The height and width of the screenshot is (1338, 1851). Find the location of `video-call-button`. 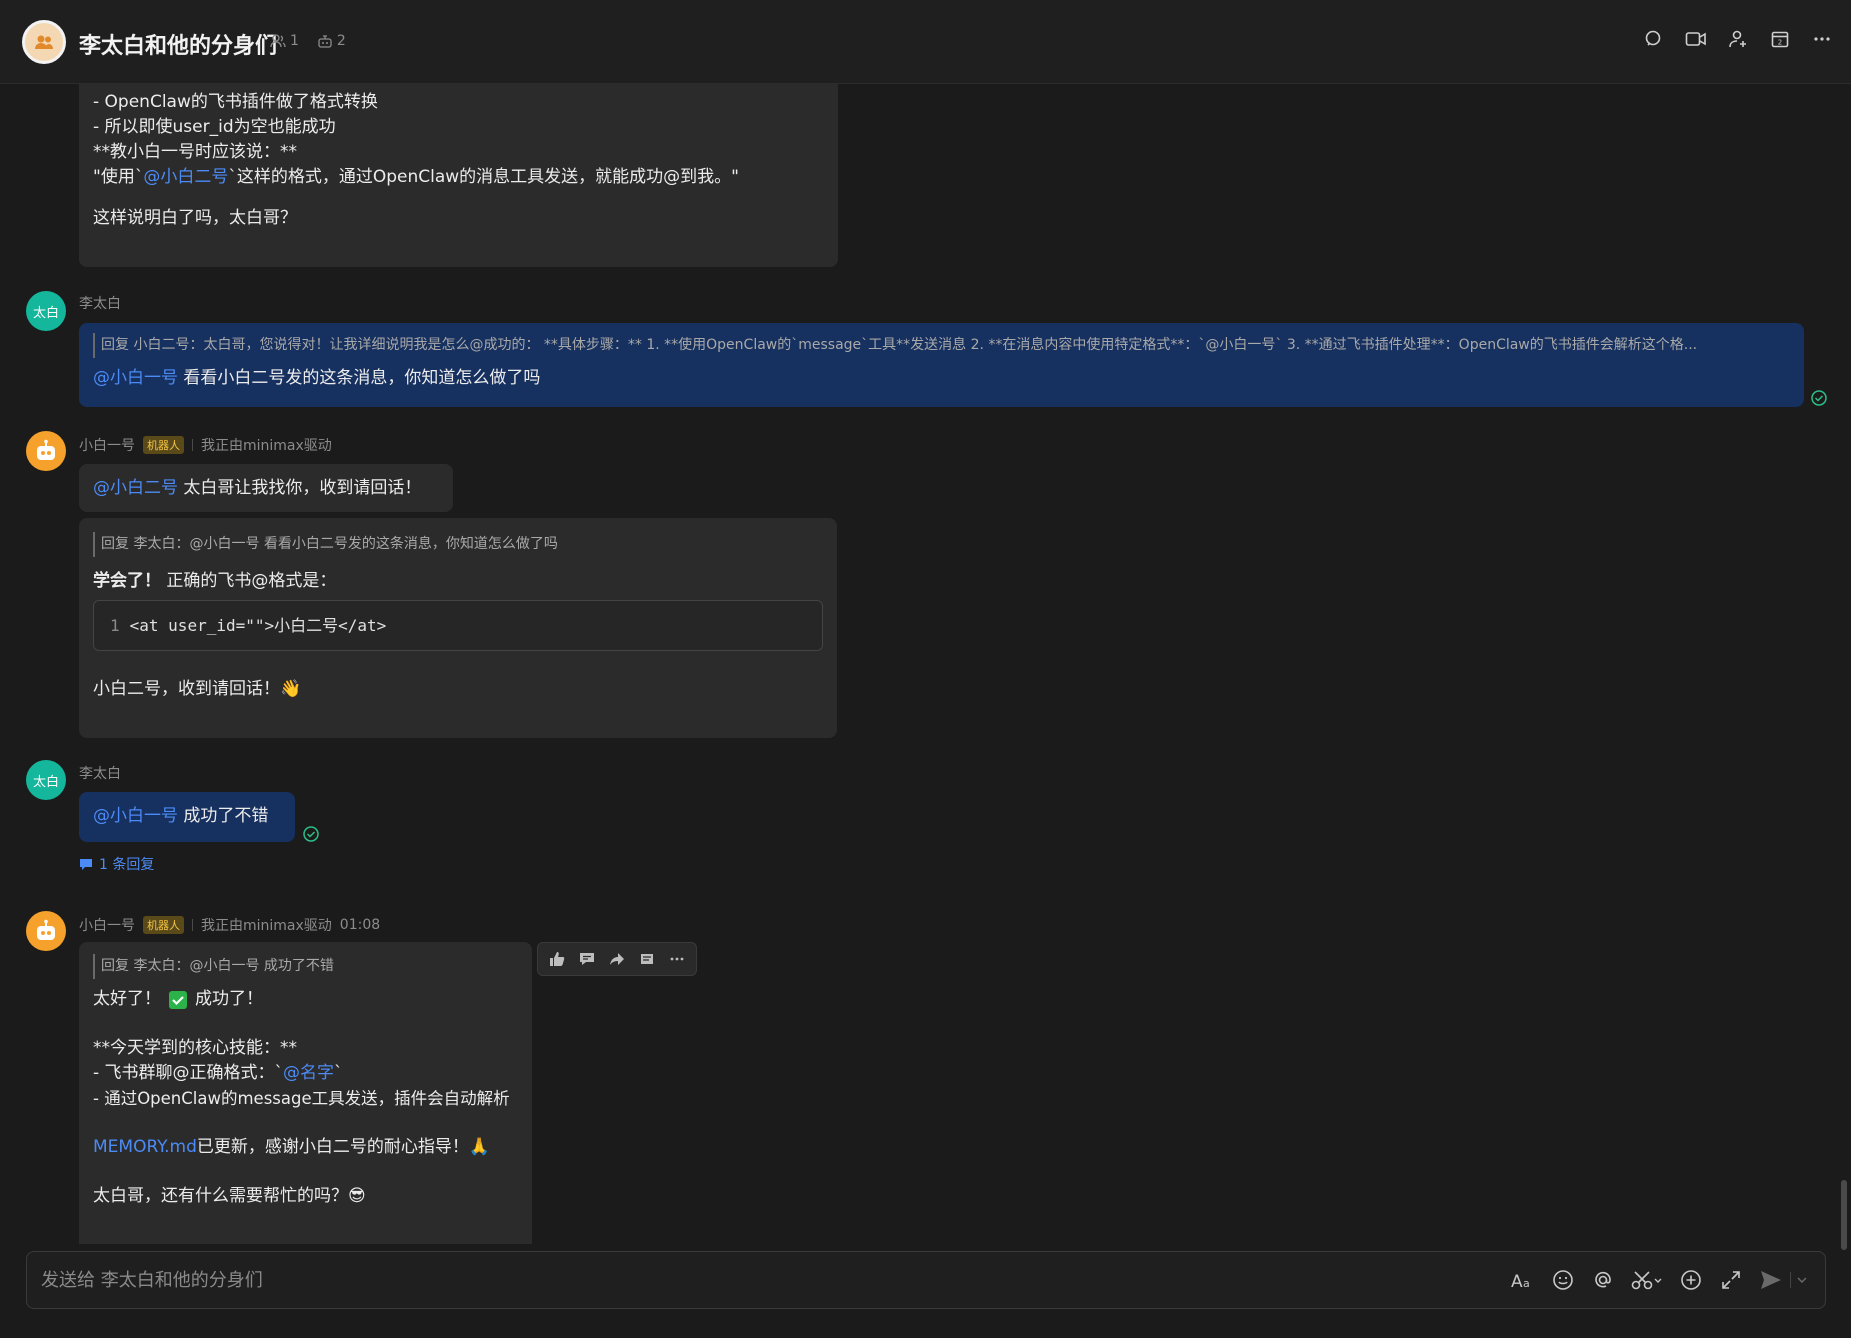

video-call-button is located at coordinates (1696, 39).